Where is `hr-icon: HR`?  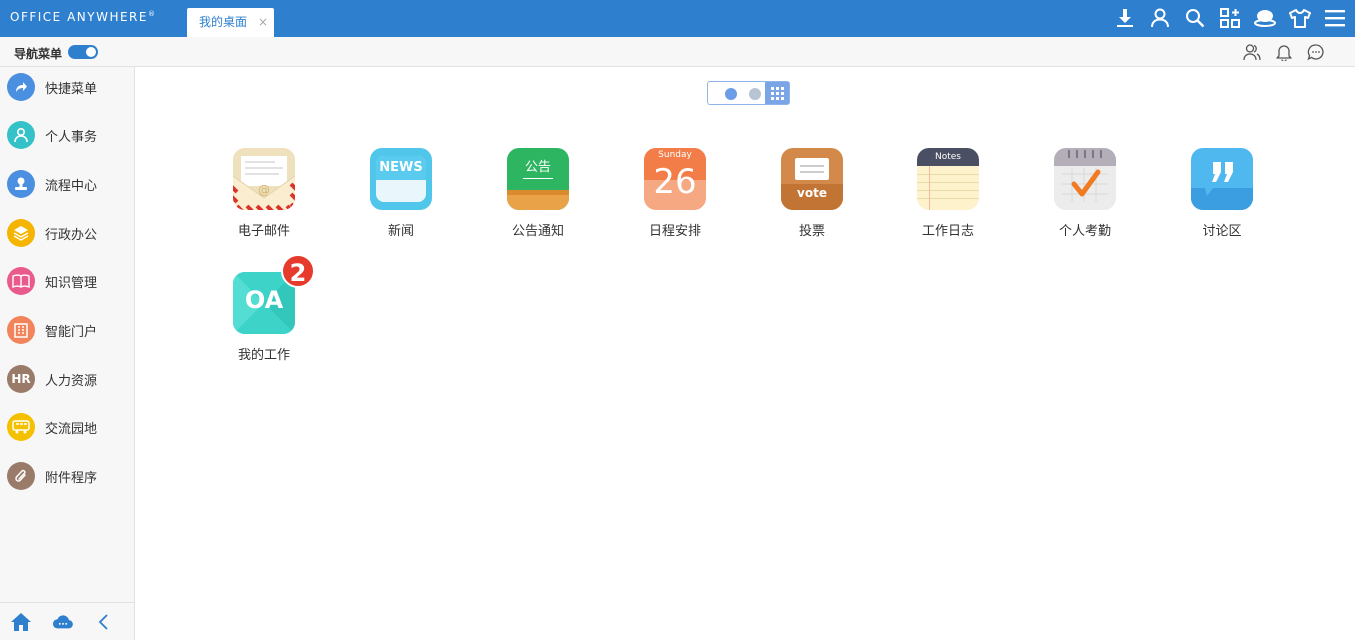 hr-icon: HR is located at coordinates (21, 379).